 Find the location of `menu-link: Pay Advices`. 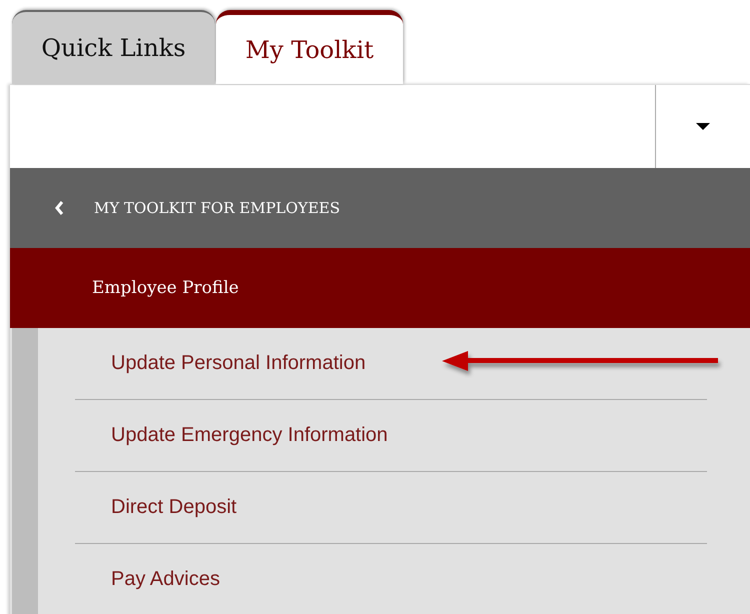

menu-link: Pay Advices is located at coordinates (165, 579).